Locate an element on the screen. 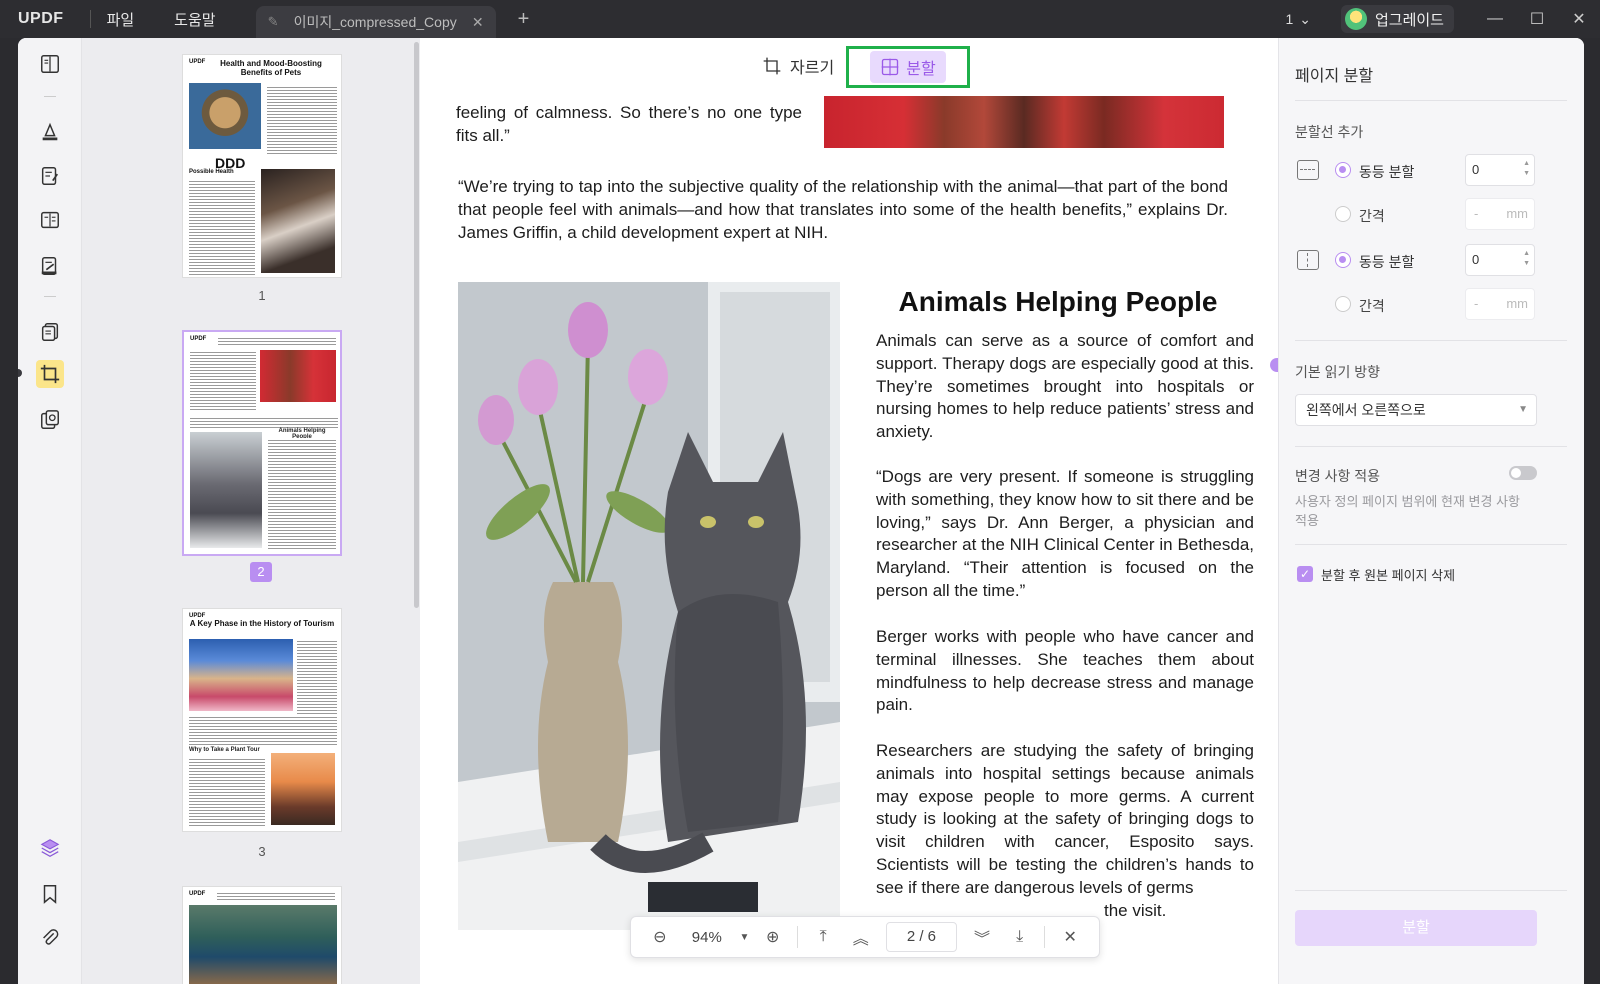 This screenshot has height=984, width=1600. paragraph-4-tail: the visit. is located at coordinates (1135, 910).